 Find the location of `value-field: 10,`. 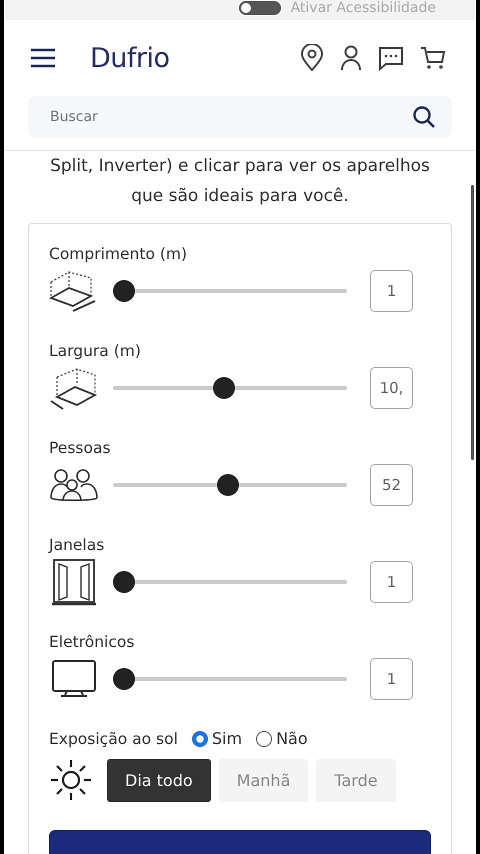

value-field: 10, is located at coordinates (391, 388).